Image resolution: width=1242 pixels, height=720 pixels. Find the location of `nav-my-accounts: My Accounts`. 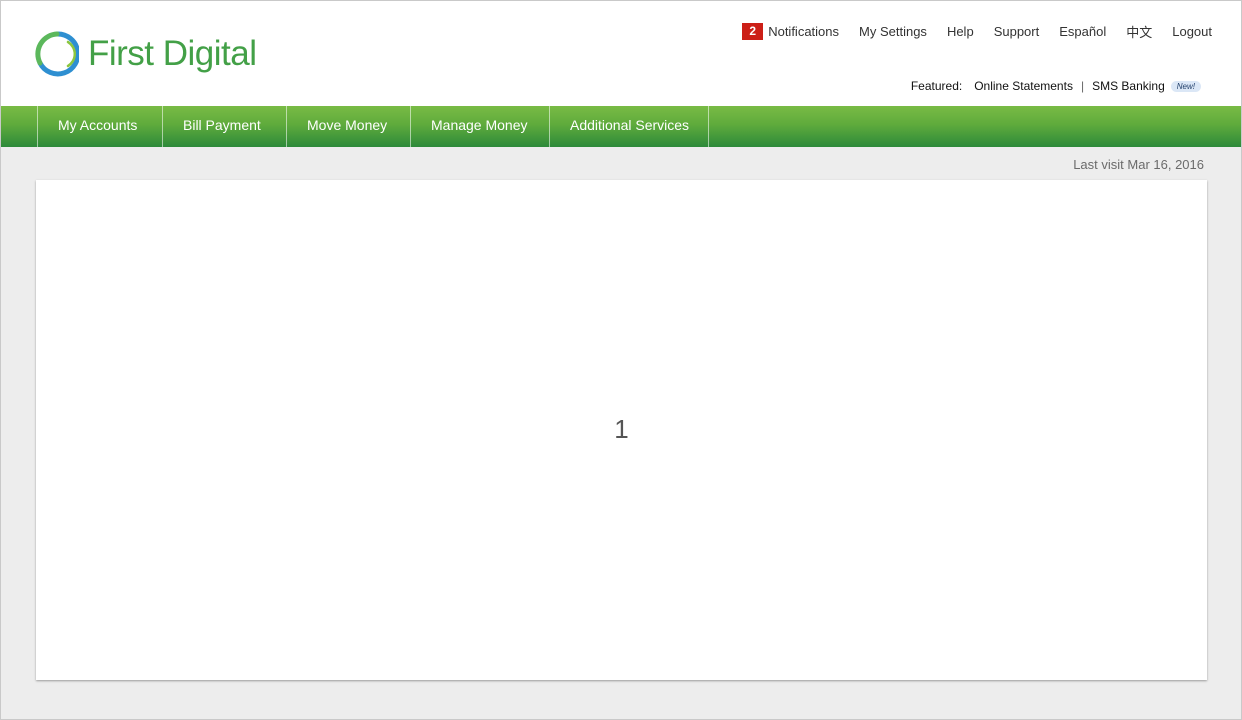

nav-my-accounts: My Accounts is located at coordinates (100, 126).